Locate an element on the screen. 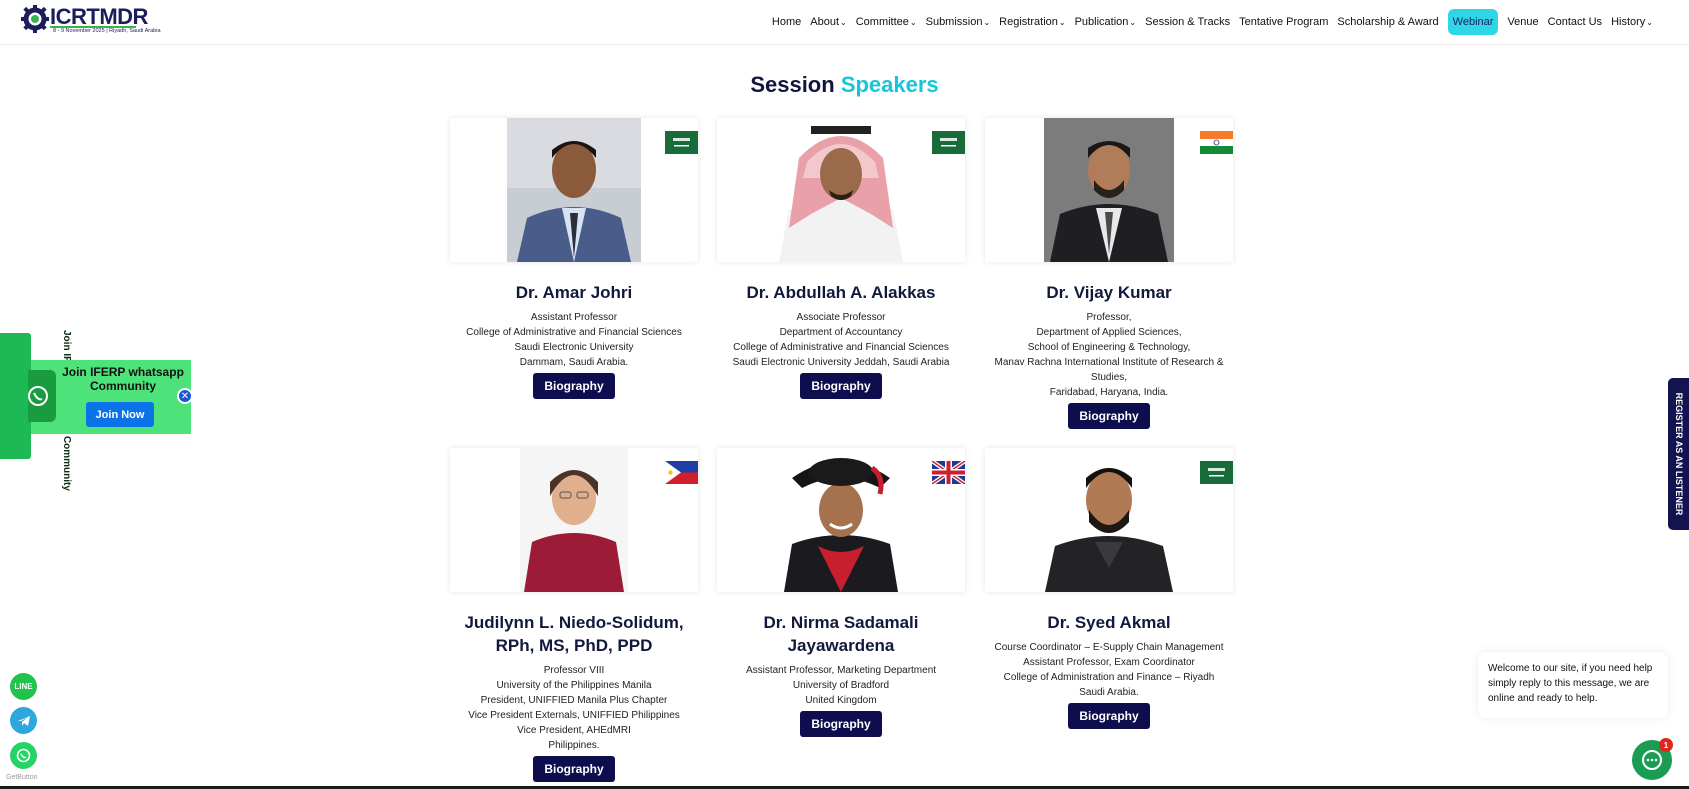 The width and height of the screenshot is (1689, 789). whatsapp-community-popup: Join IFERP whatsapp Community Join Now is located at coordinates (109, 397).